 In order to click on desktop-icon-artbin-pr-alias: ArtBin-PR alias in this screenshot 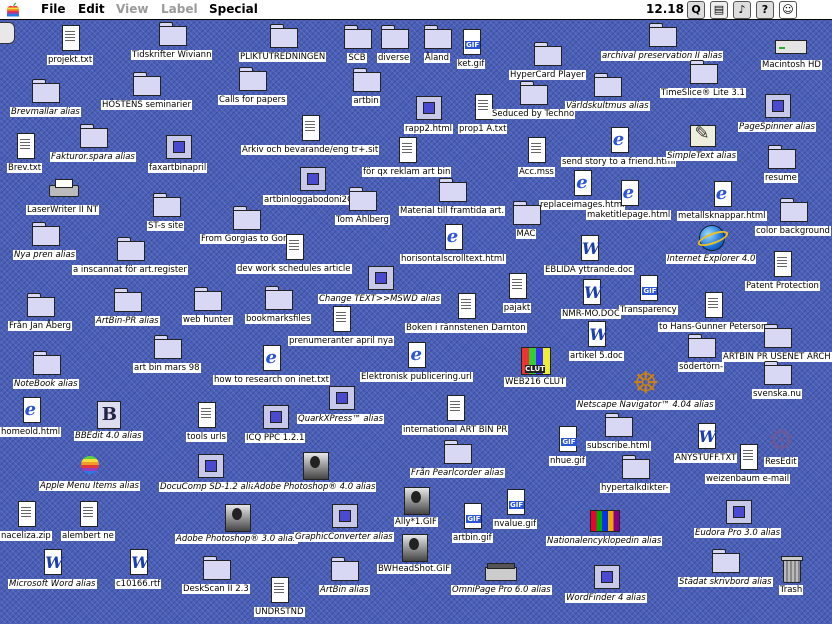, I will do `click(127, 306)`.